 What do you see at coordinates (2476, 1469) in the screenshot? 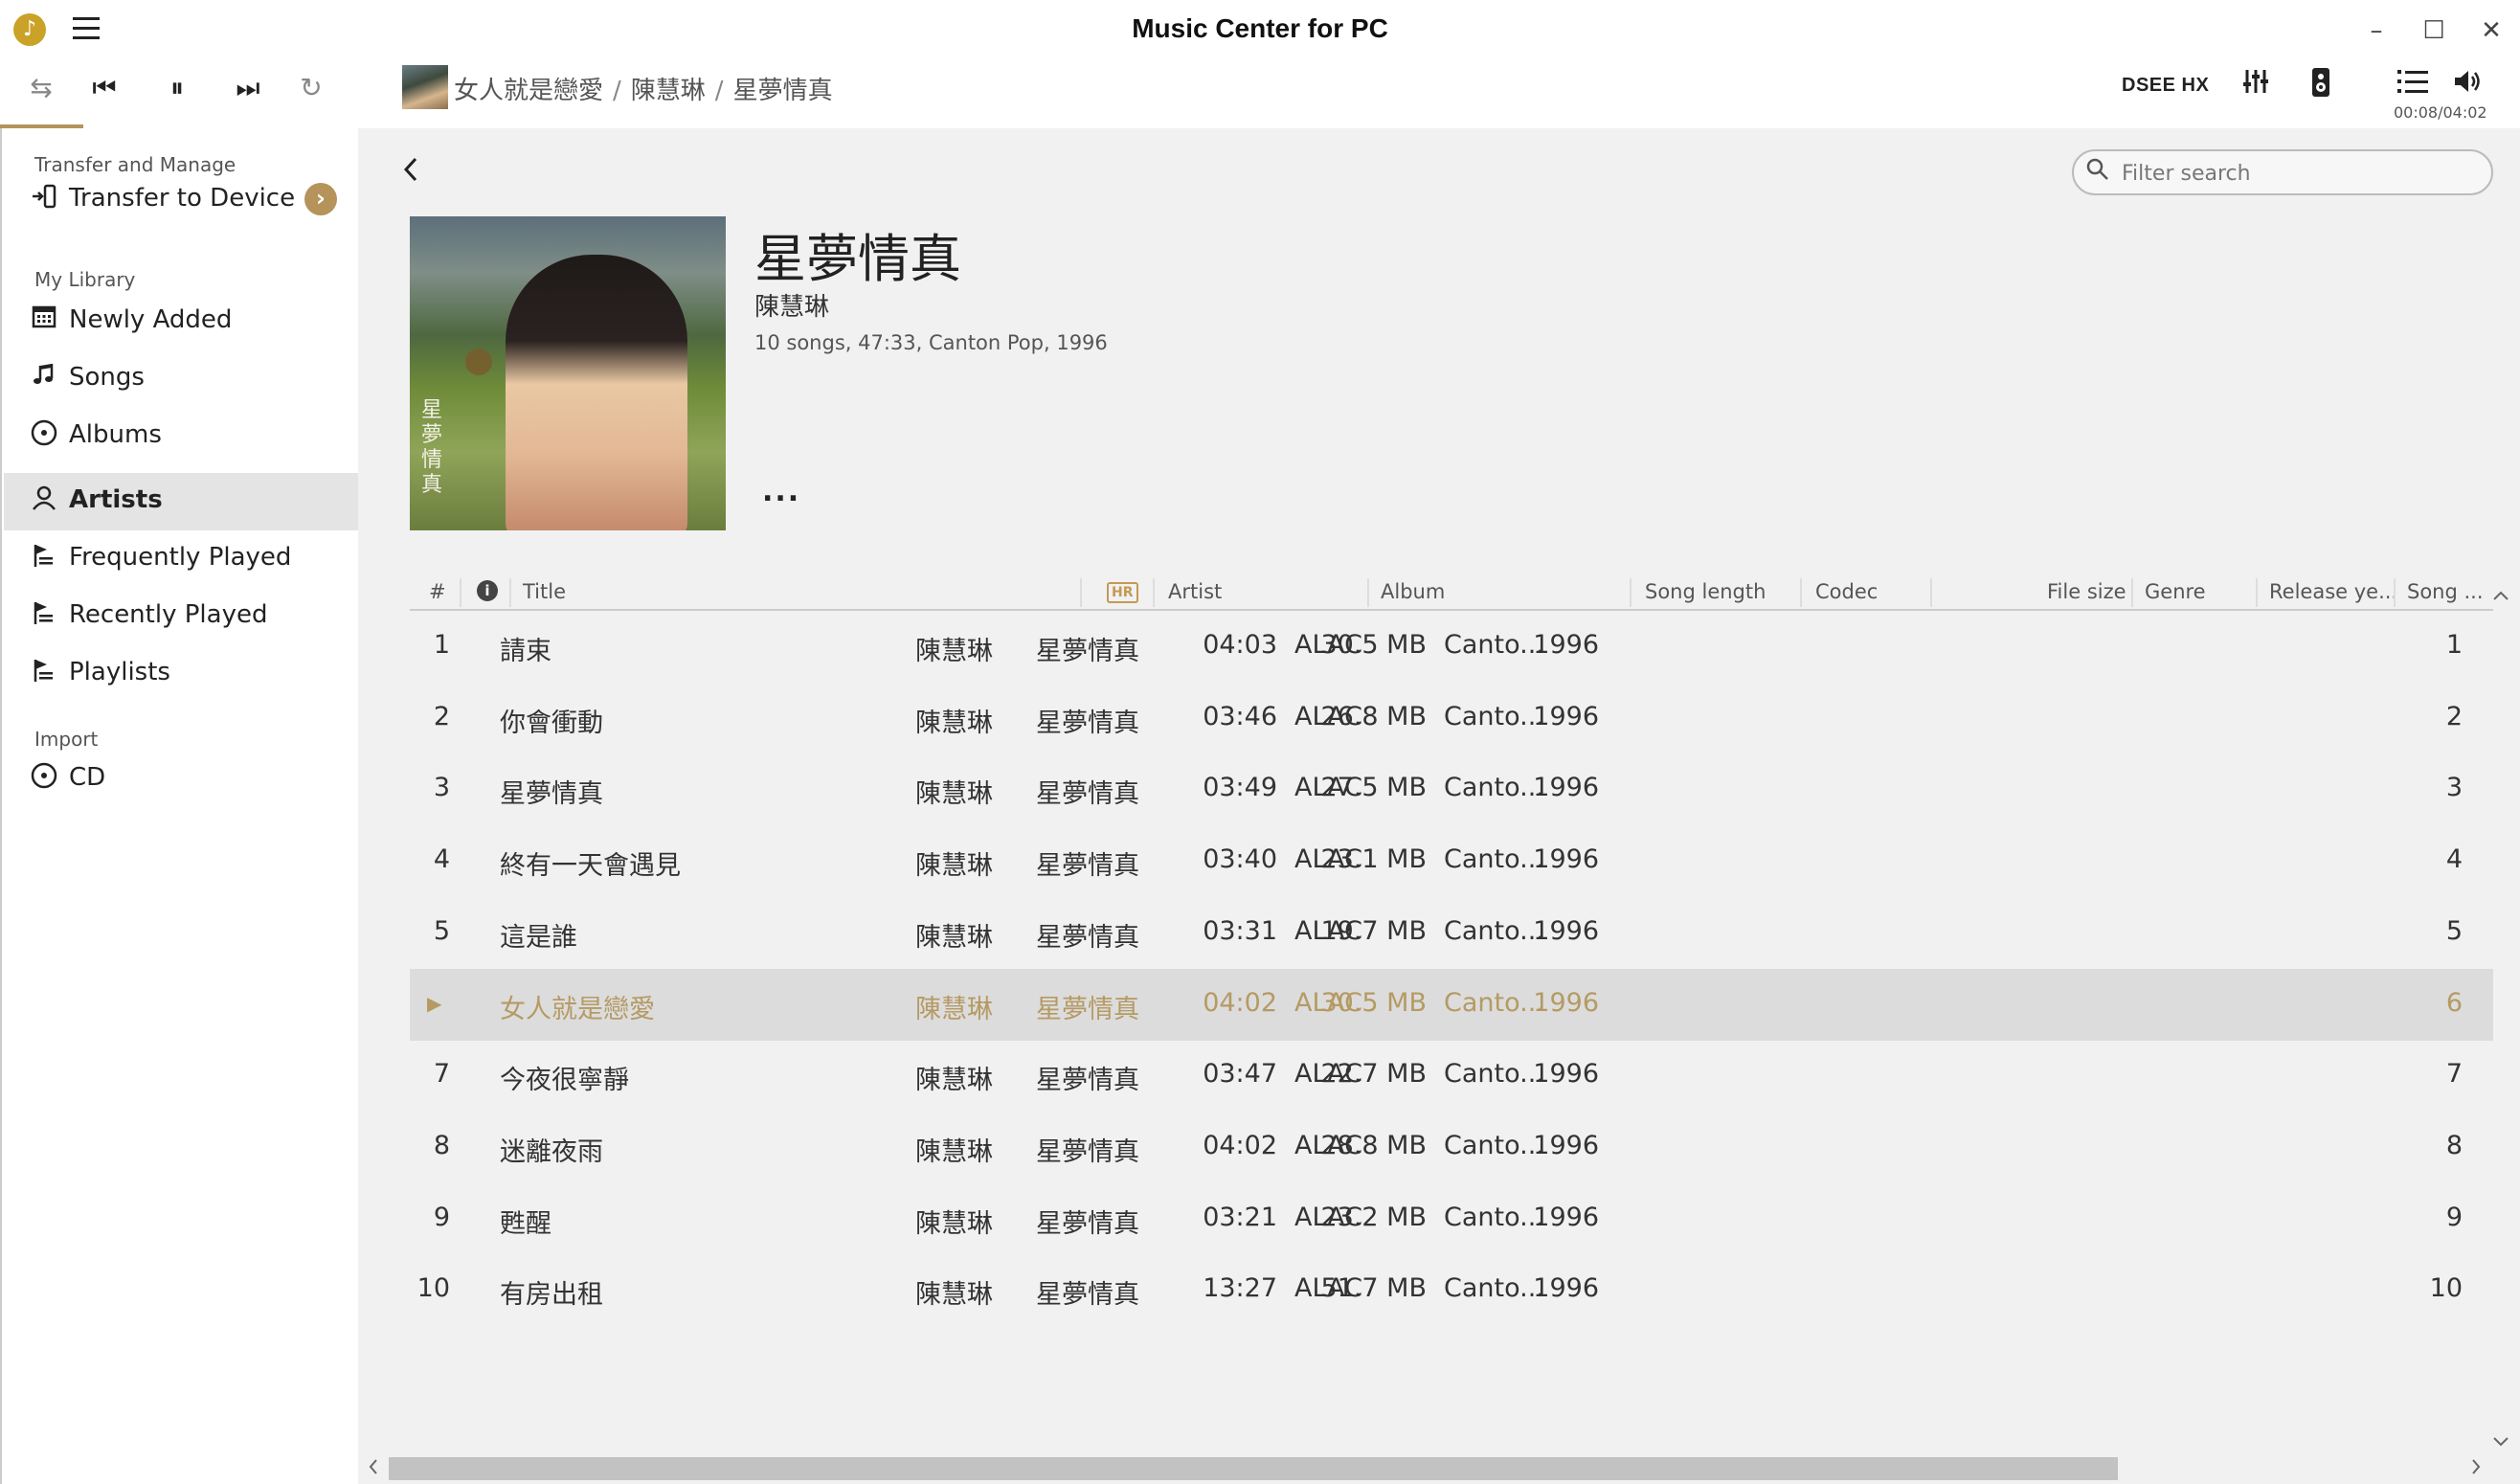
I see `scroll-right-icon` at bounding box center [2476, 1469].